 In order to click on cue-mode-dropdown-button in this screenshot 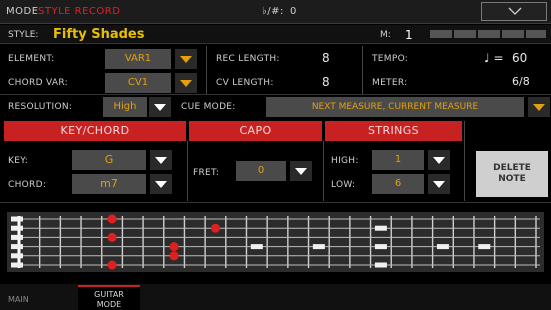, I will do `click(539, 107)`.